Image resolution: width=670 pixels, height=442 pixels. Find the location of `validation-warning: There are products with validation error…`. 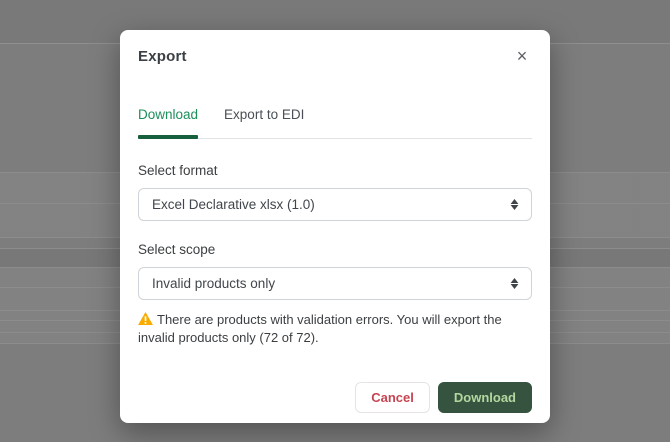

validation-warning: There are products with validation error… is located at coordinates (337, 328).